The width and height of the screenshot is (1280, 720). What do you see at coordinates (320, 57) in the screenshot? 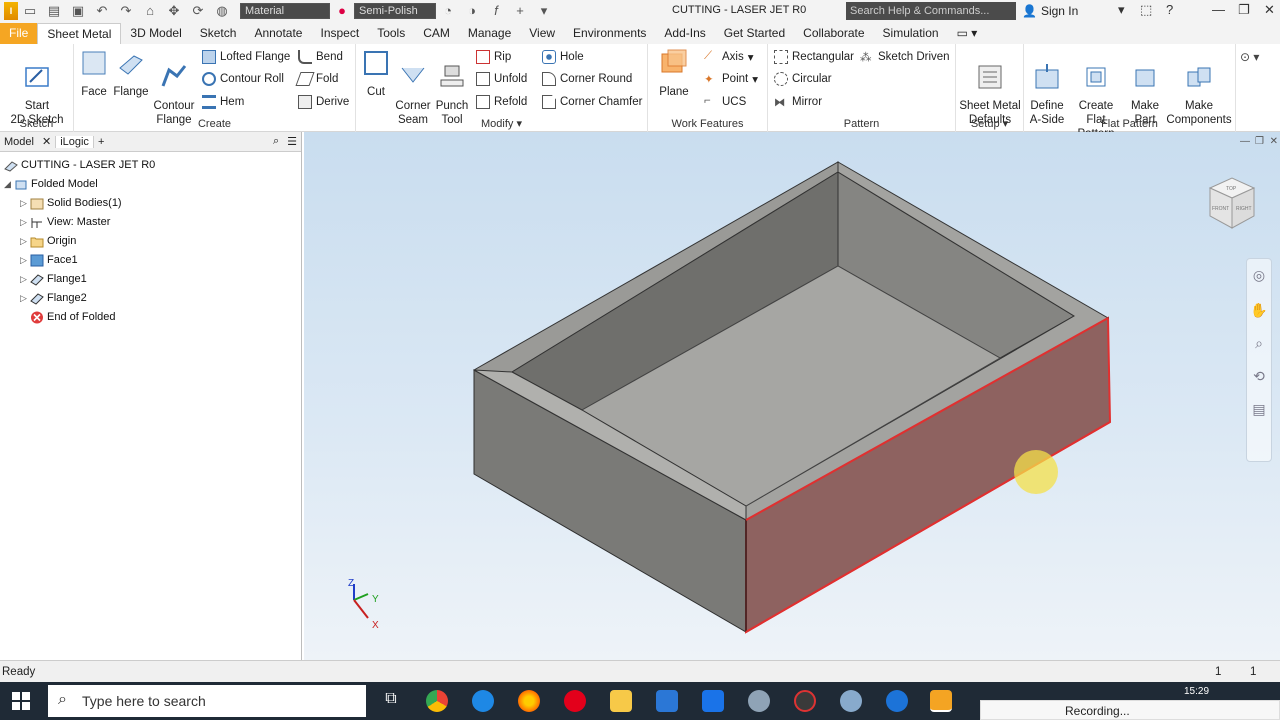
I see `bend-button: Bend` at bounding box center [320, 57].